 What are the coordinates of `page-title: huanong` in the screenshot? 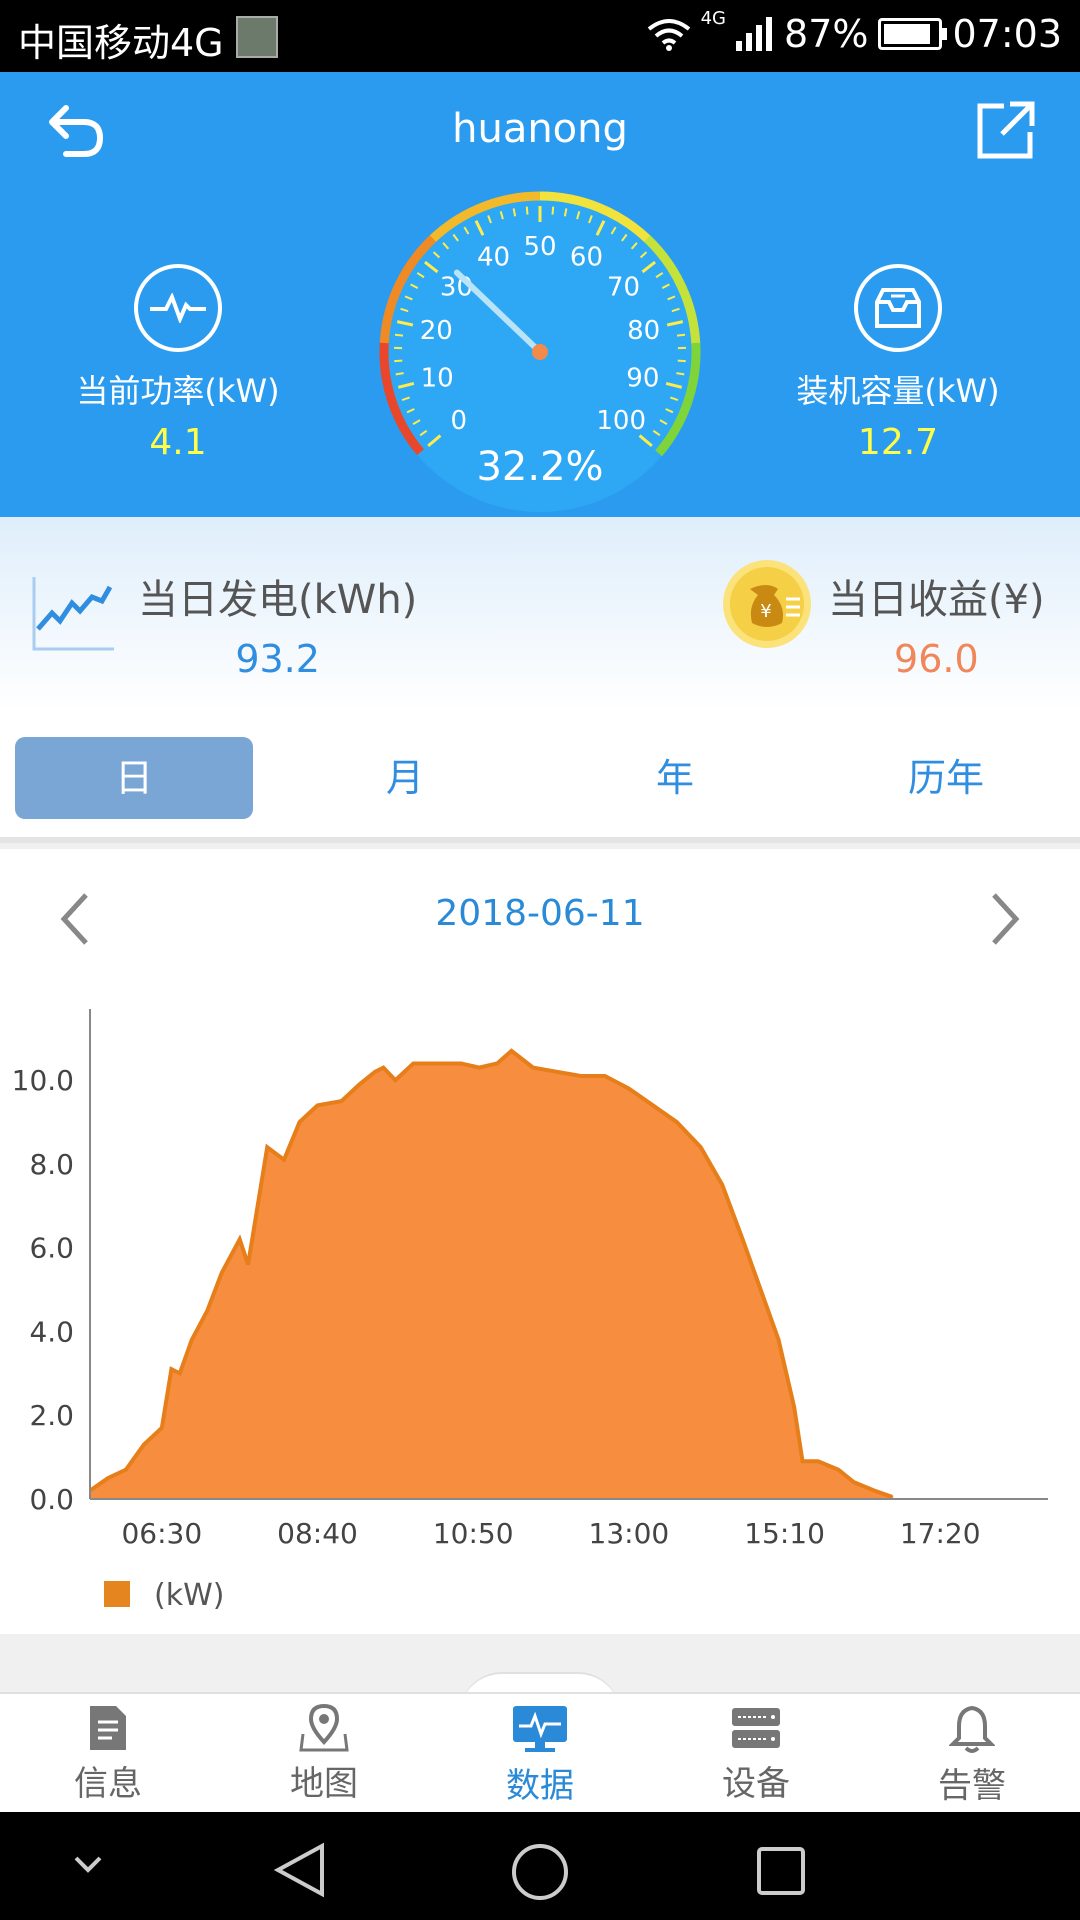 It's located at (540, 129).